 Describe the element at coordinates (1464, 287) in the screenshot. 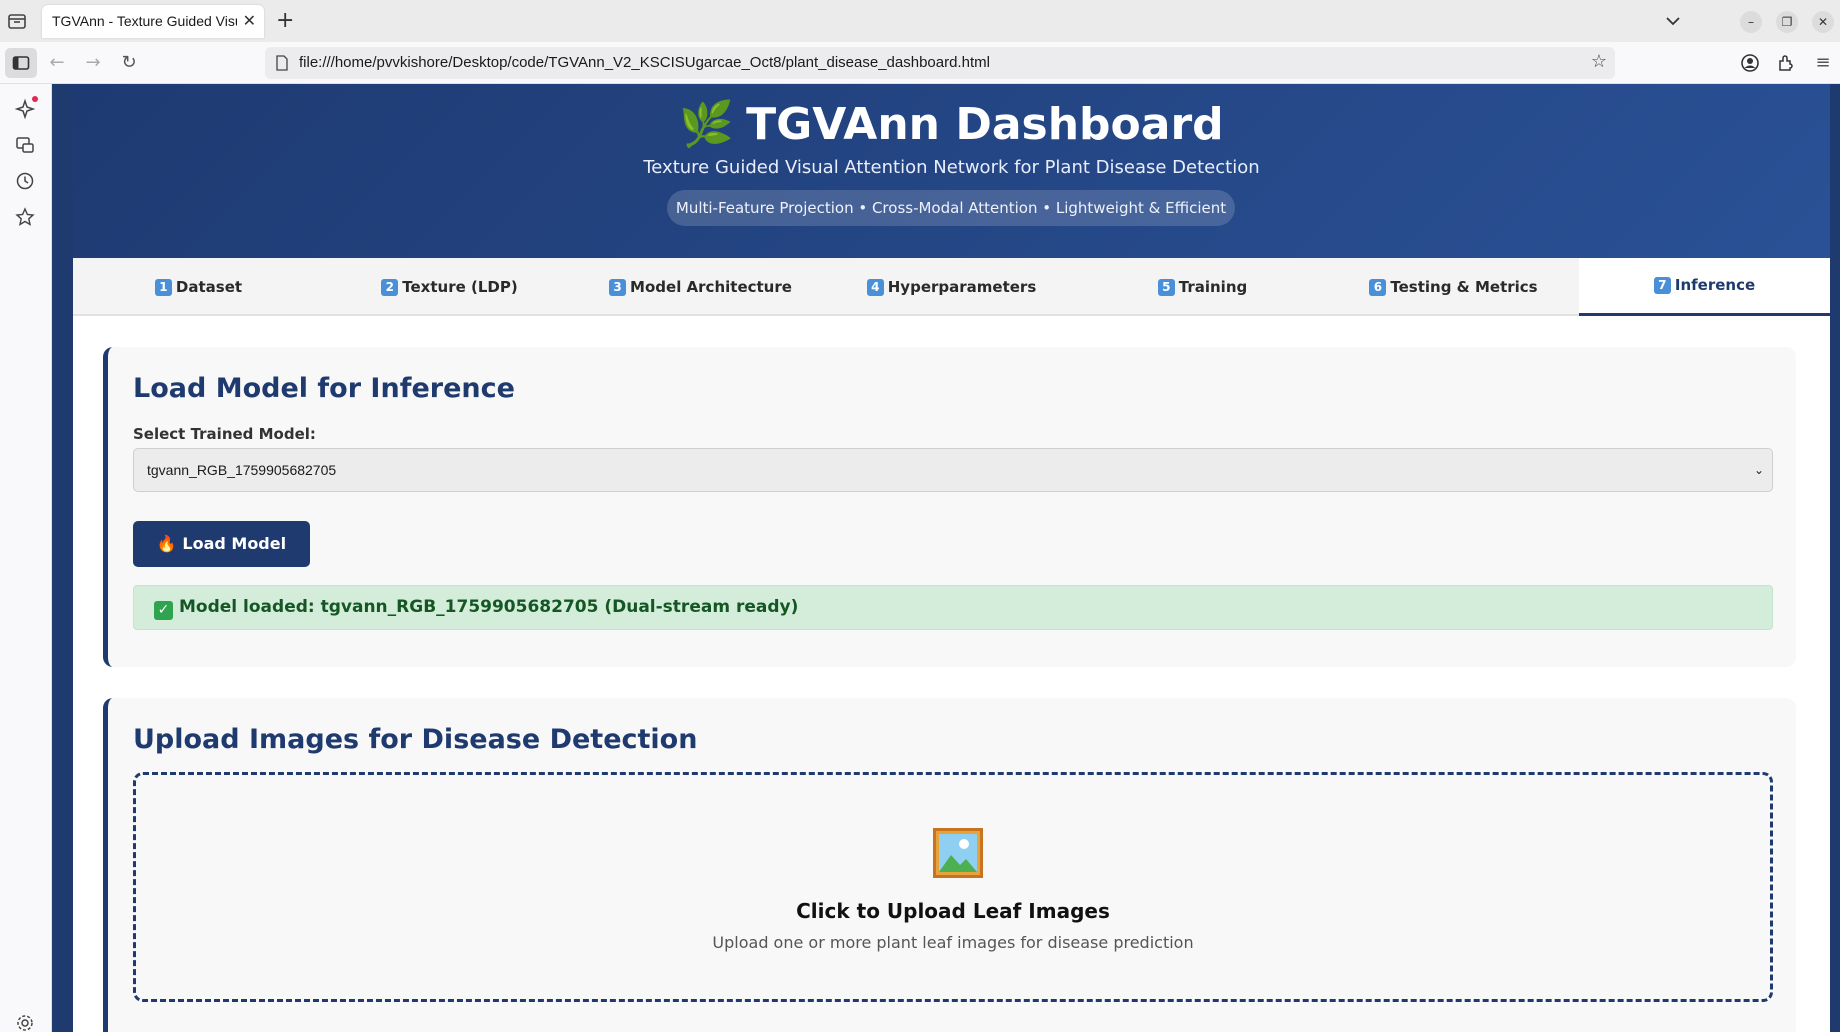

I see `tab-label: Testing & Metrics` at that location.